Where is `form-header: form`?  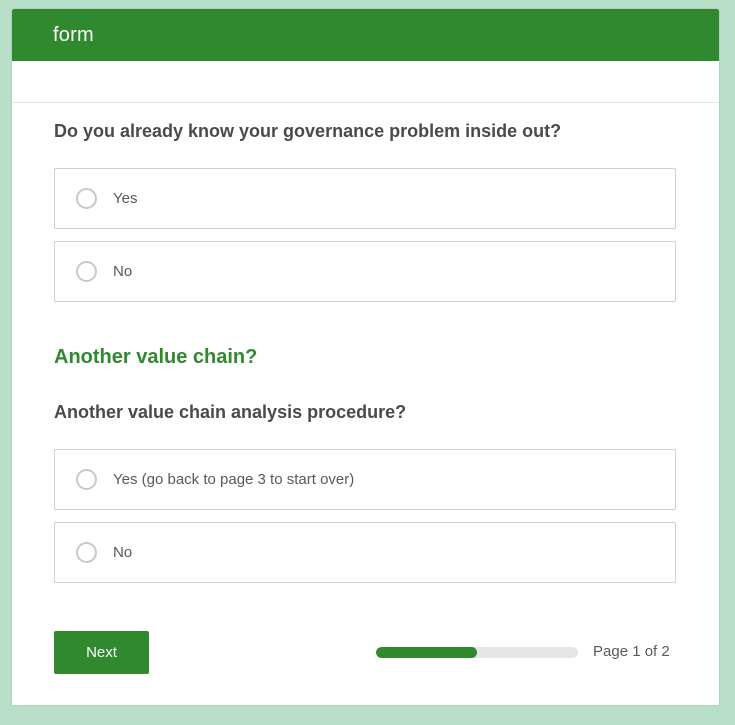 form-header: form is located at coordinates (365, 35).